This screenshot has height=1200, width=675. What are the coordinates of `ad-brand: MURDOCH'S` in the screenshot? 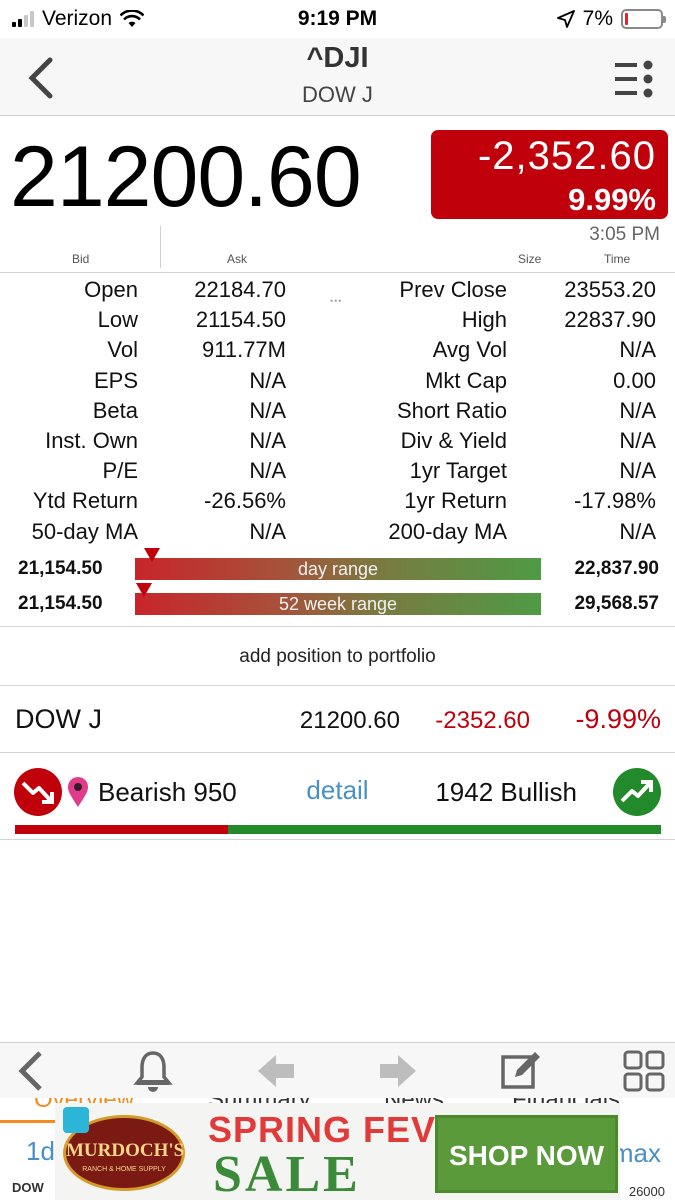 It's located at (125, 1150).